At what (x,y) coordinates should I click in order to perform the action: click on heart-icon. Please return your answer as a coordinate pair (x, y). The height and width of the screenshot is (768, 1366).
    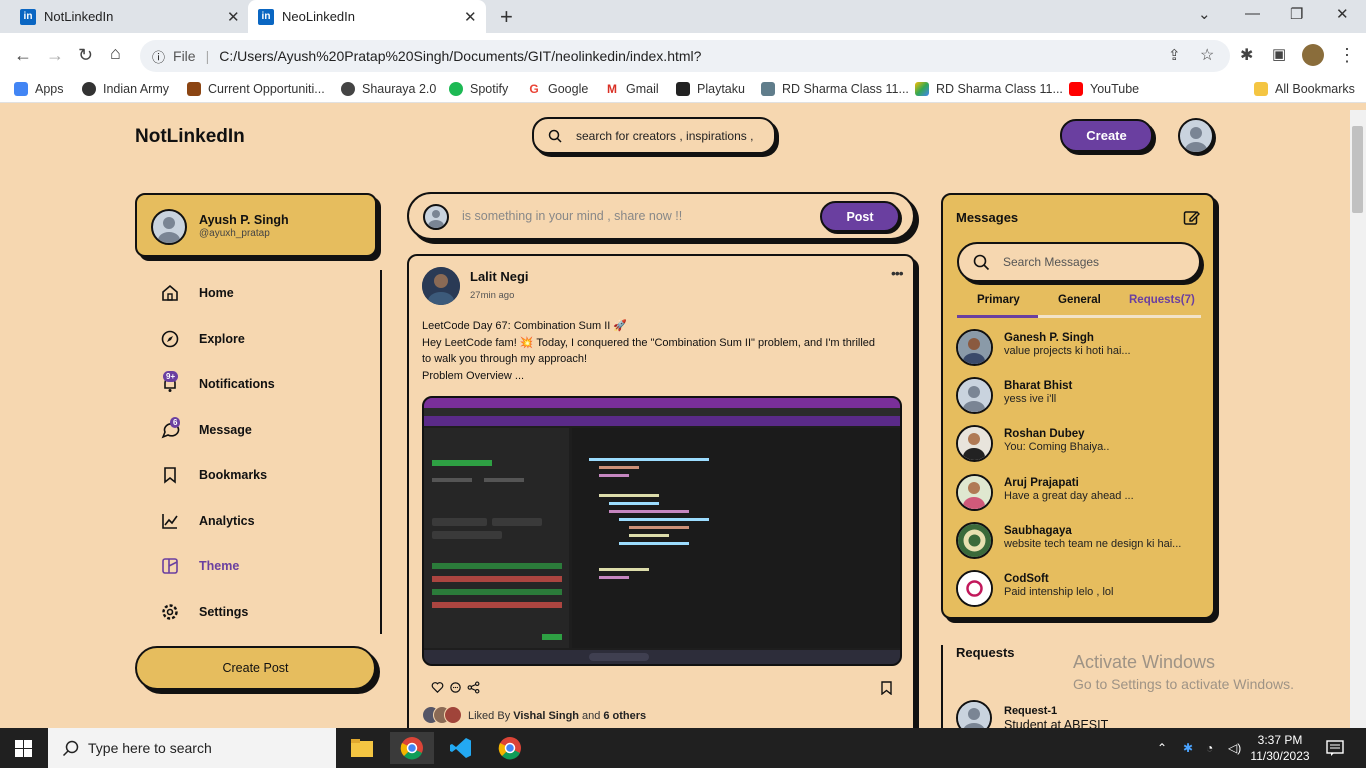
    Looking at the image, I should click on (437, 687).